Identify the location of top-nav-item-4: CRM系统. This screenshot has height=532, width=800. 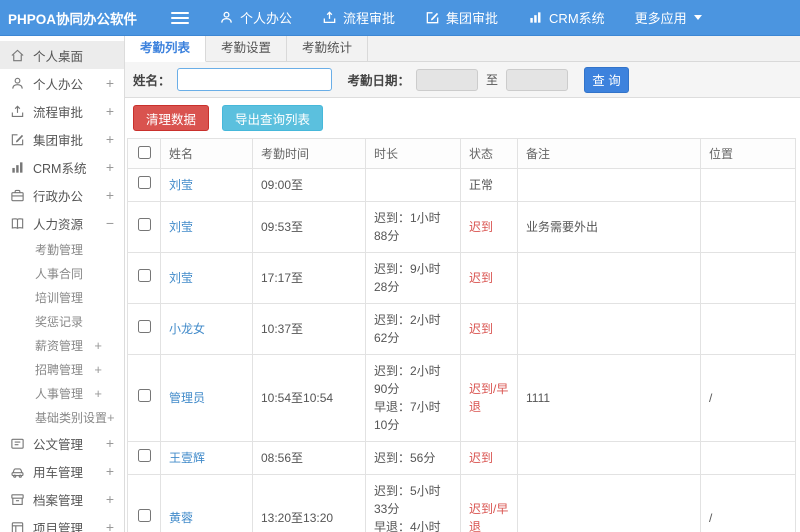
(566, 17).